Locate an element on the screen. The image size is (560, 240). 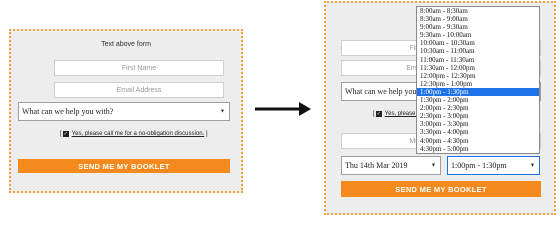
time-option: 4:00pm - 4:30pm is located at coordinates (478, 141).